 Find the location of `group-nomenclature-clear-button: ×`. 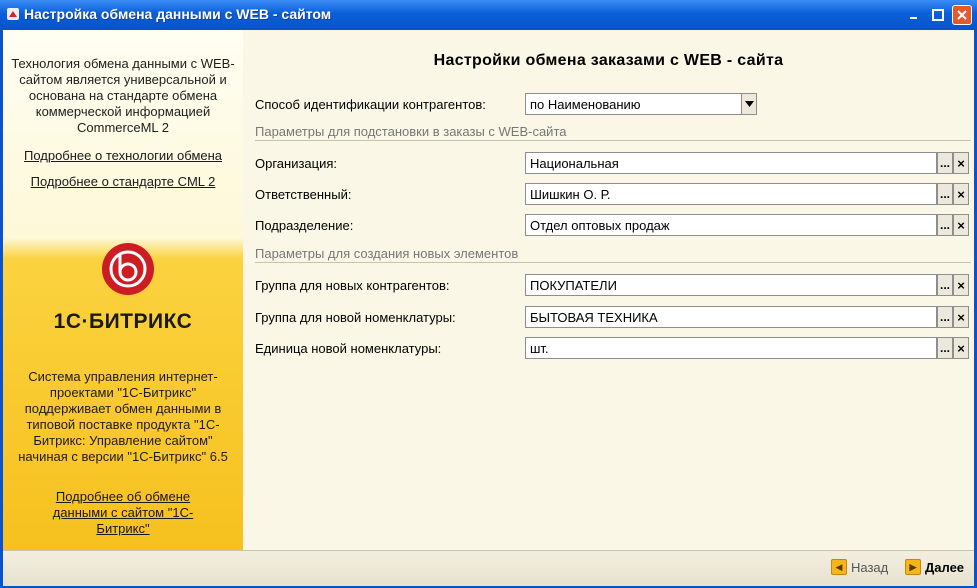

group-nomenclature-clear-button: × is located at coordinates (961, 317).